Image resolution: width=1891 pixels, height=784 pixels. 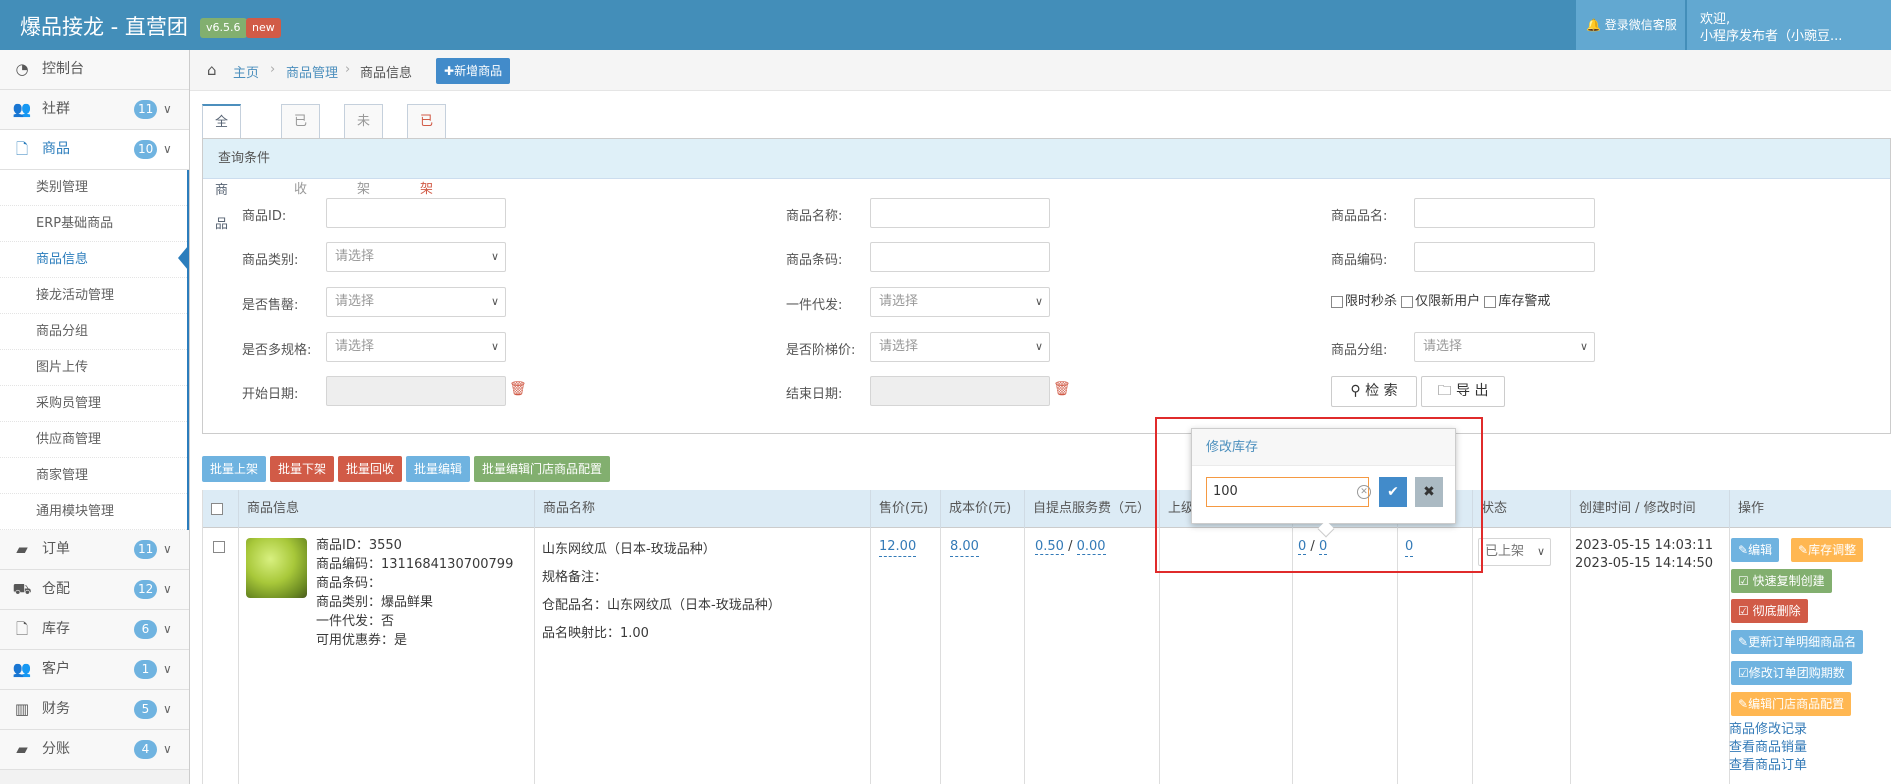 What do you see at coordinates (222, 168) in the screenshot?
I see `tab-all: 全部商品` at bounding box center [222, 168].